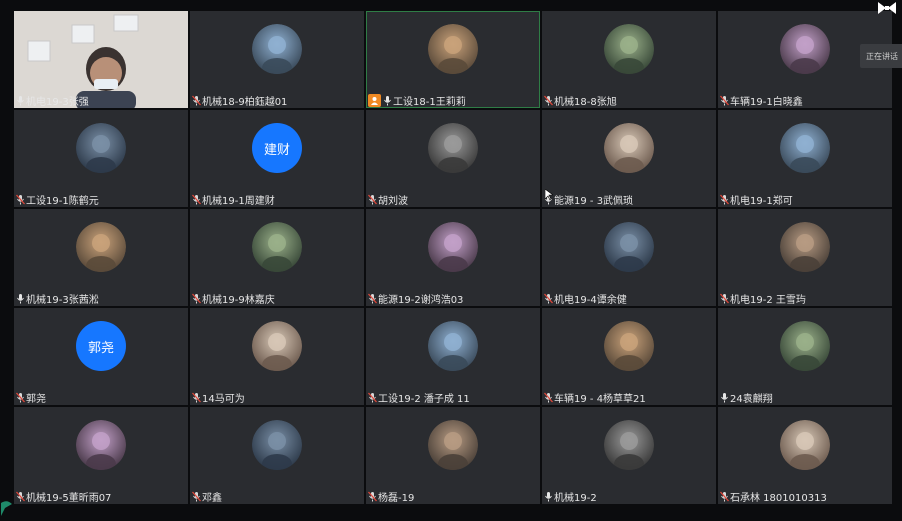 The width and height of the screenshot is (902, 521). I want to click on participant-name: 机电19-2 王雪玙, so click(768, 300).